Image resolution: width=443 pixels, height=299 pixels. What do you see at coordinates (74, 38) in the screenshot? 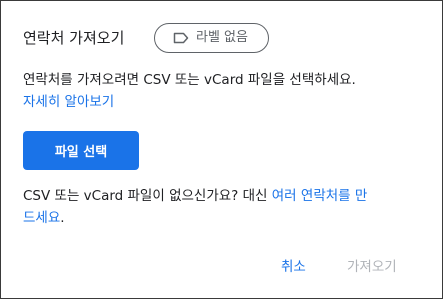
I see `dialog-title: 연락처 가져오기` at bounding box center [74, 38].